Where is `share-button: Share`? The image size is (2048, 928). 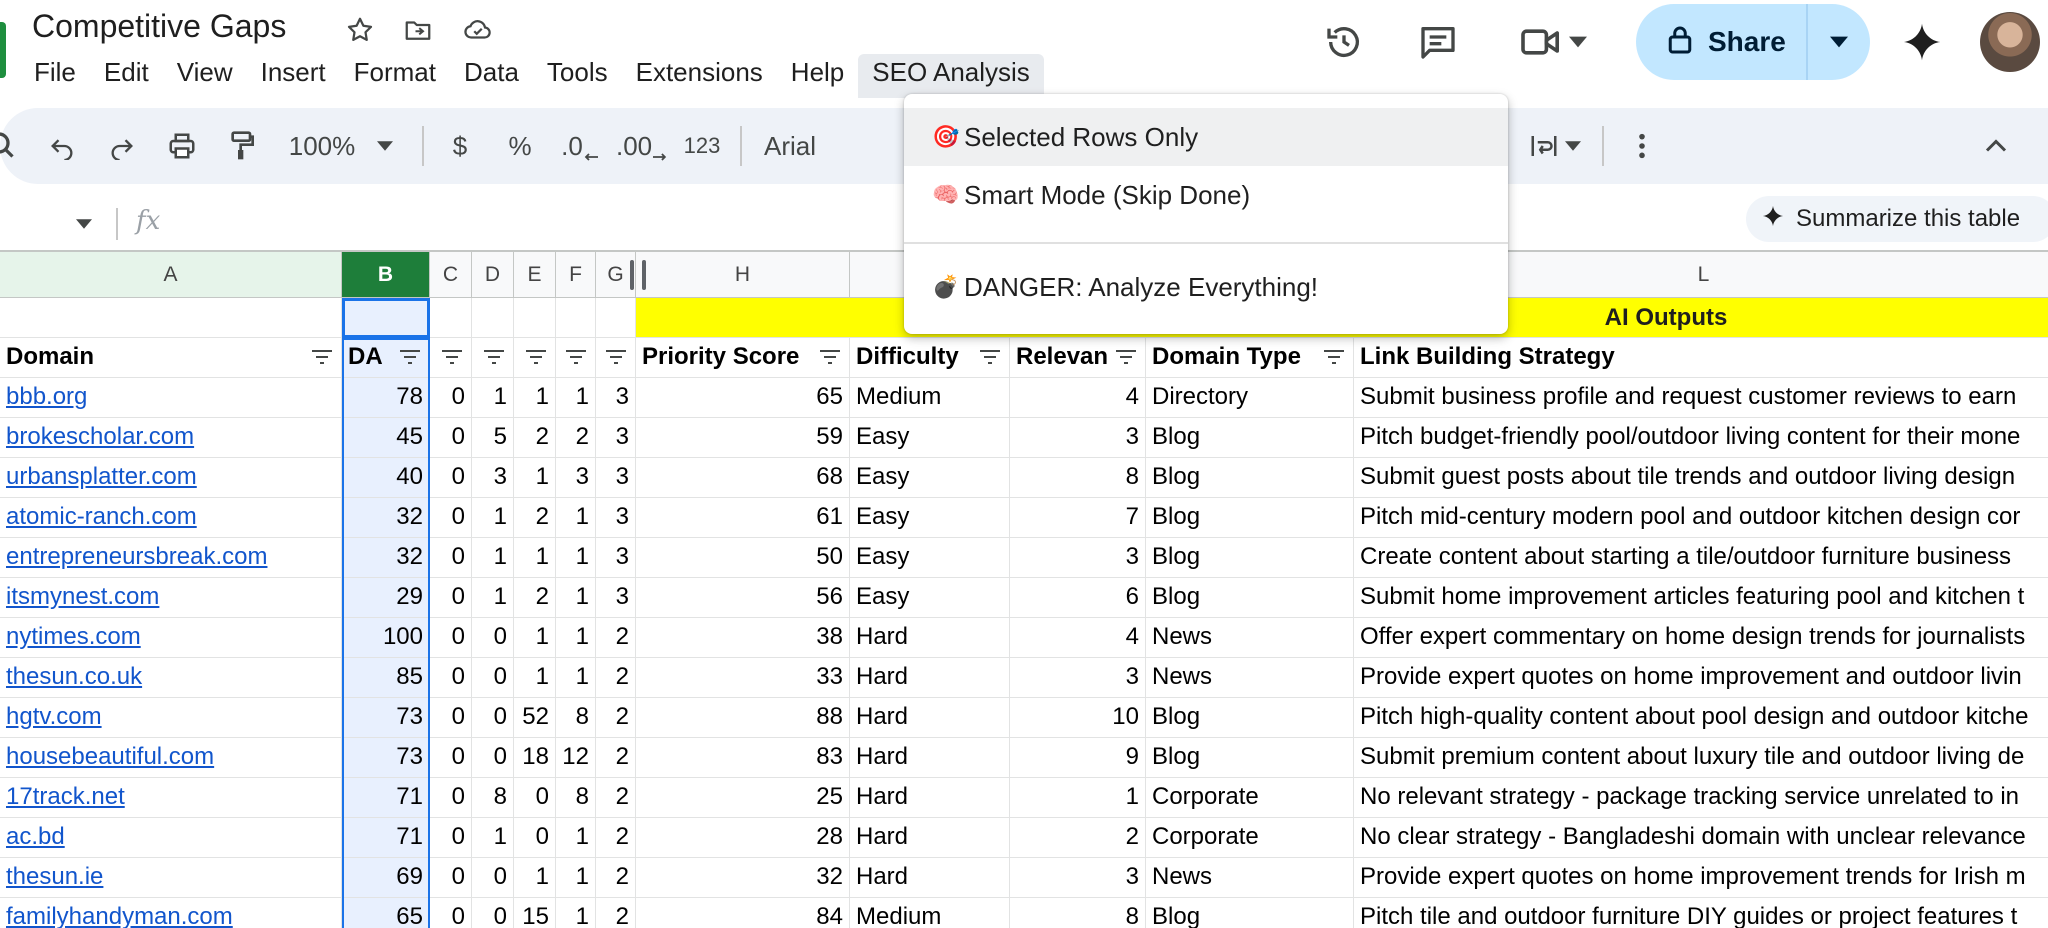 share-button: Share is located at coordinates (1753, 42).